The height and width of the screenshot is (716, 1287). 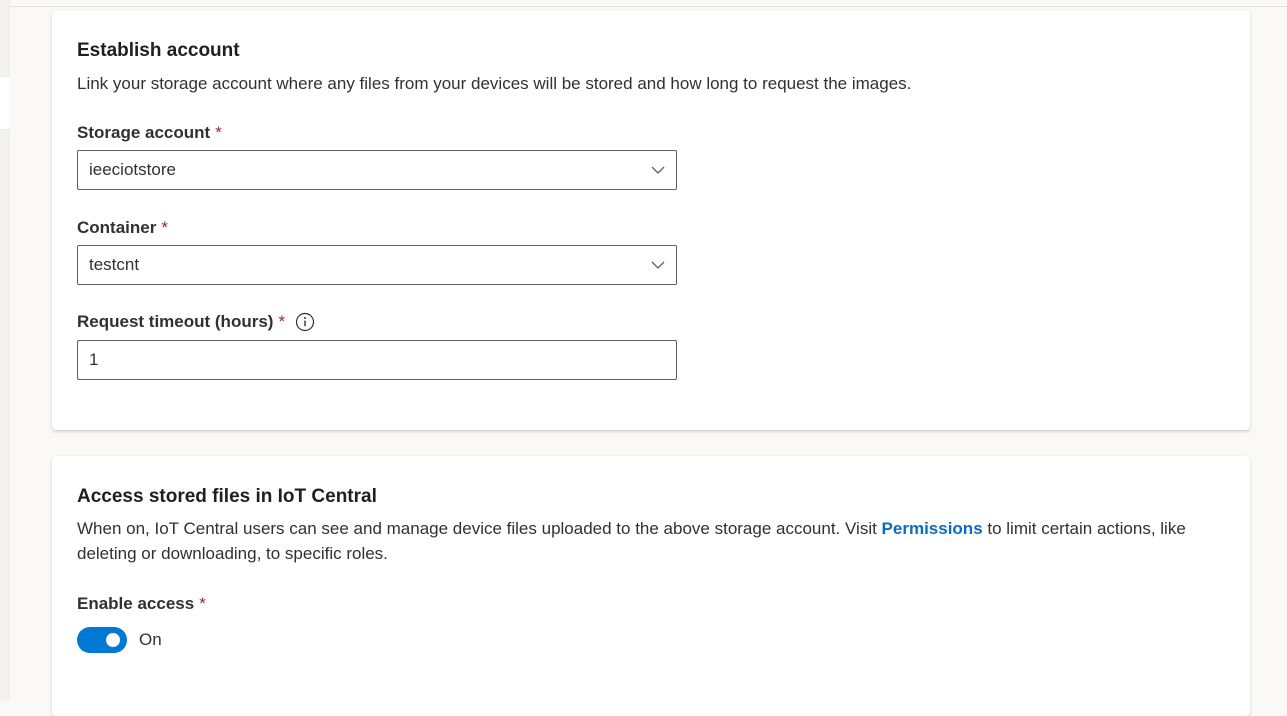 What do you see at coordinates (94, 359) in the screenshot?
I see `request-timeout-value: 1` at bounding box center [94, 359].